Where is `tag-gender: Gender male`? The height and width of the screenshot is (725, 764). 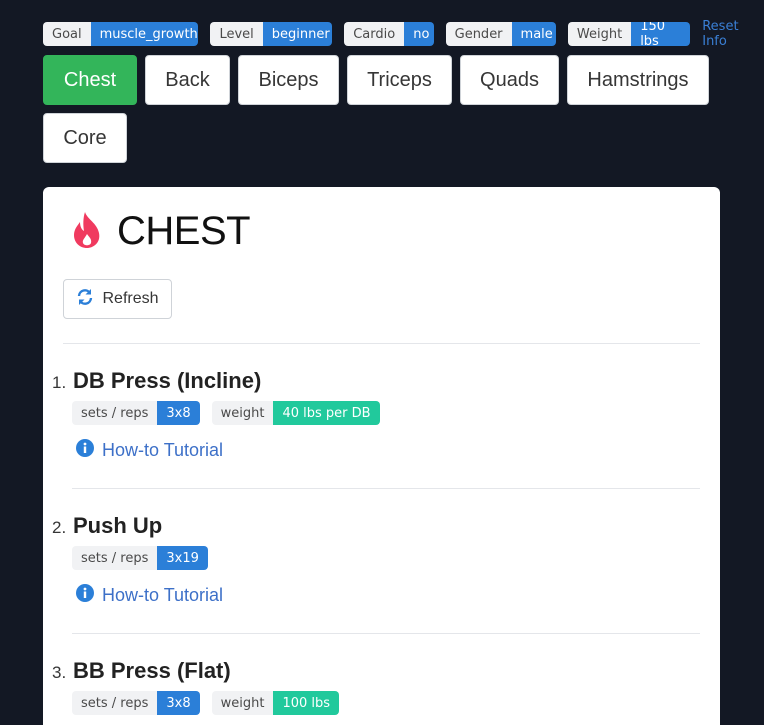
tag-gender: Gender male is located at coordinates (500, 34).